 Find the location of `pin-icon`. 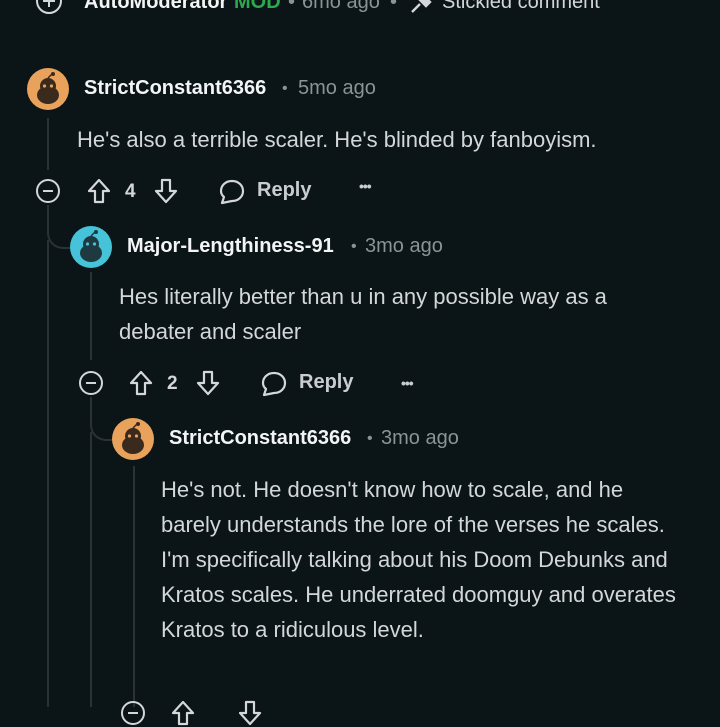

pin-icon is located at coordinates (421, 6).